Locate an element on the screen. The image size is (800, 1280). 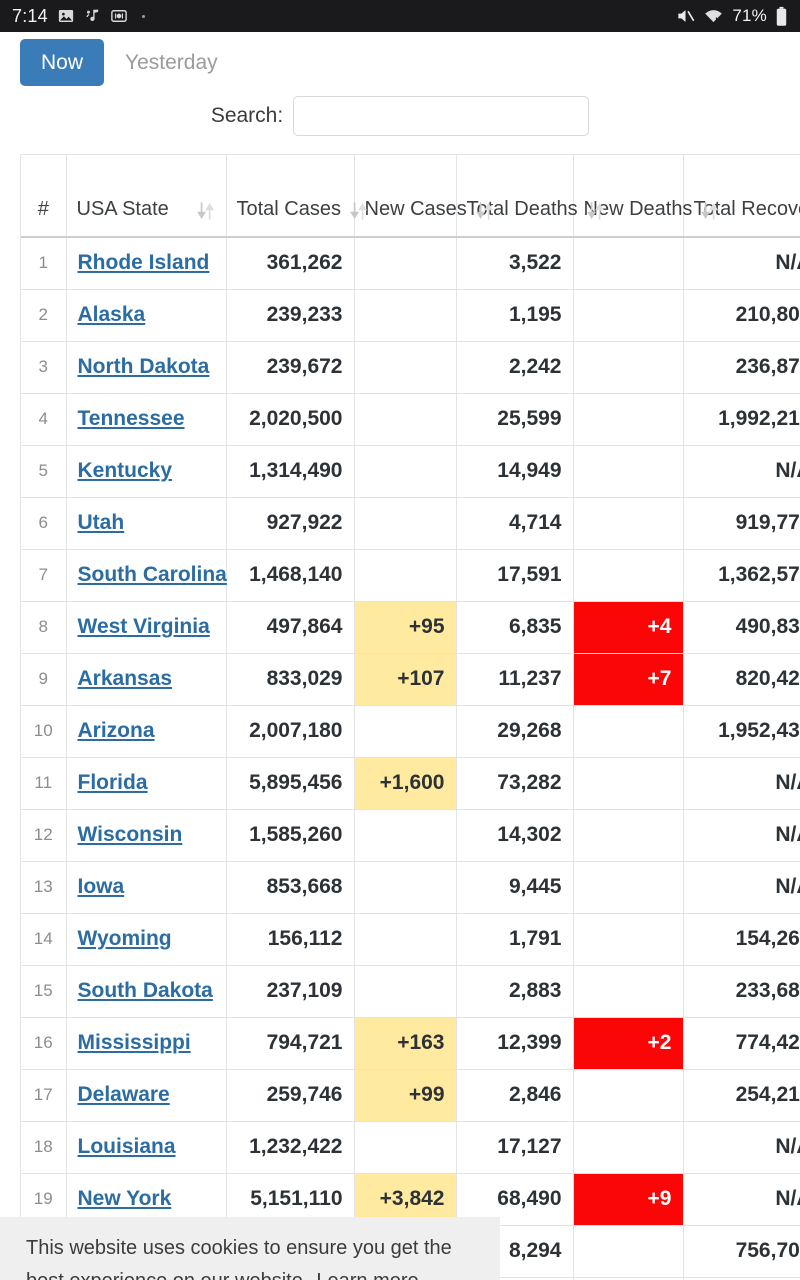
state-link: North Dakota is located at coordinates (144, 366).